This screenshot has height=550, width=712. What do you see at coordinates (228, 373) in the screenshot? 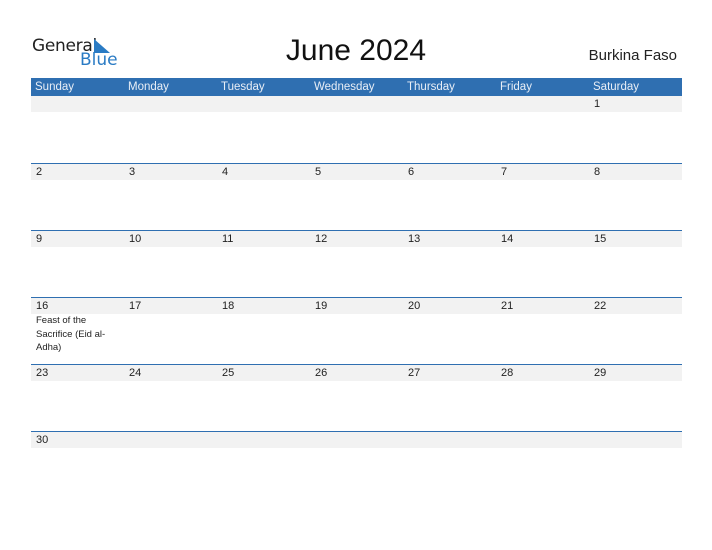
I see `day-number: 25` at bounding box center [228, 373].